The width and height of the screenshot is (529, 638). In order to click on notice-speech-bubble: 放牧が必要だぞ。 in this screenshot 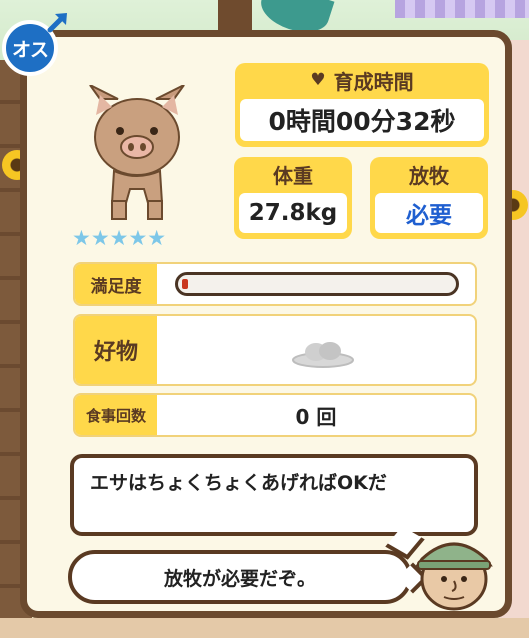, I will do `click(248, 577)`.